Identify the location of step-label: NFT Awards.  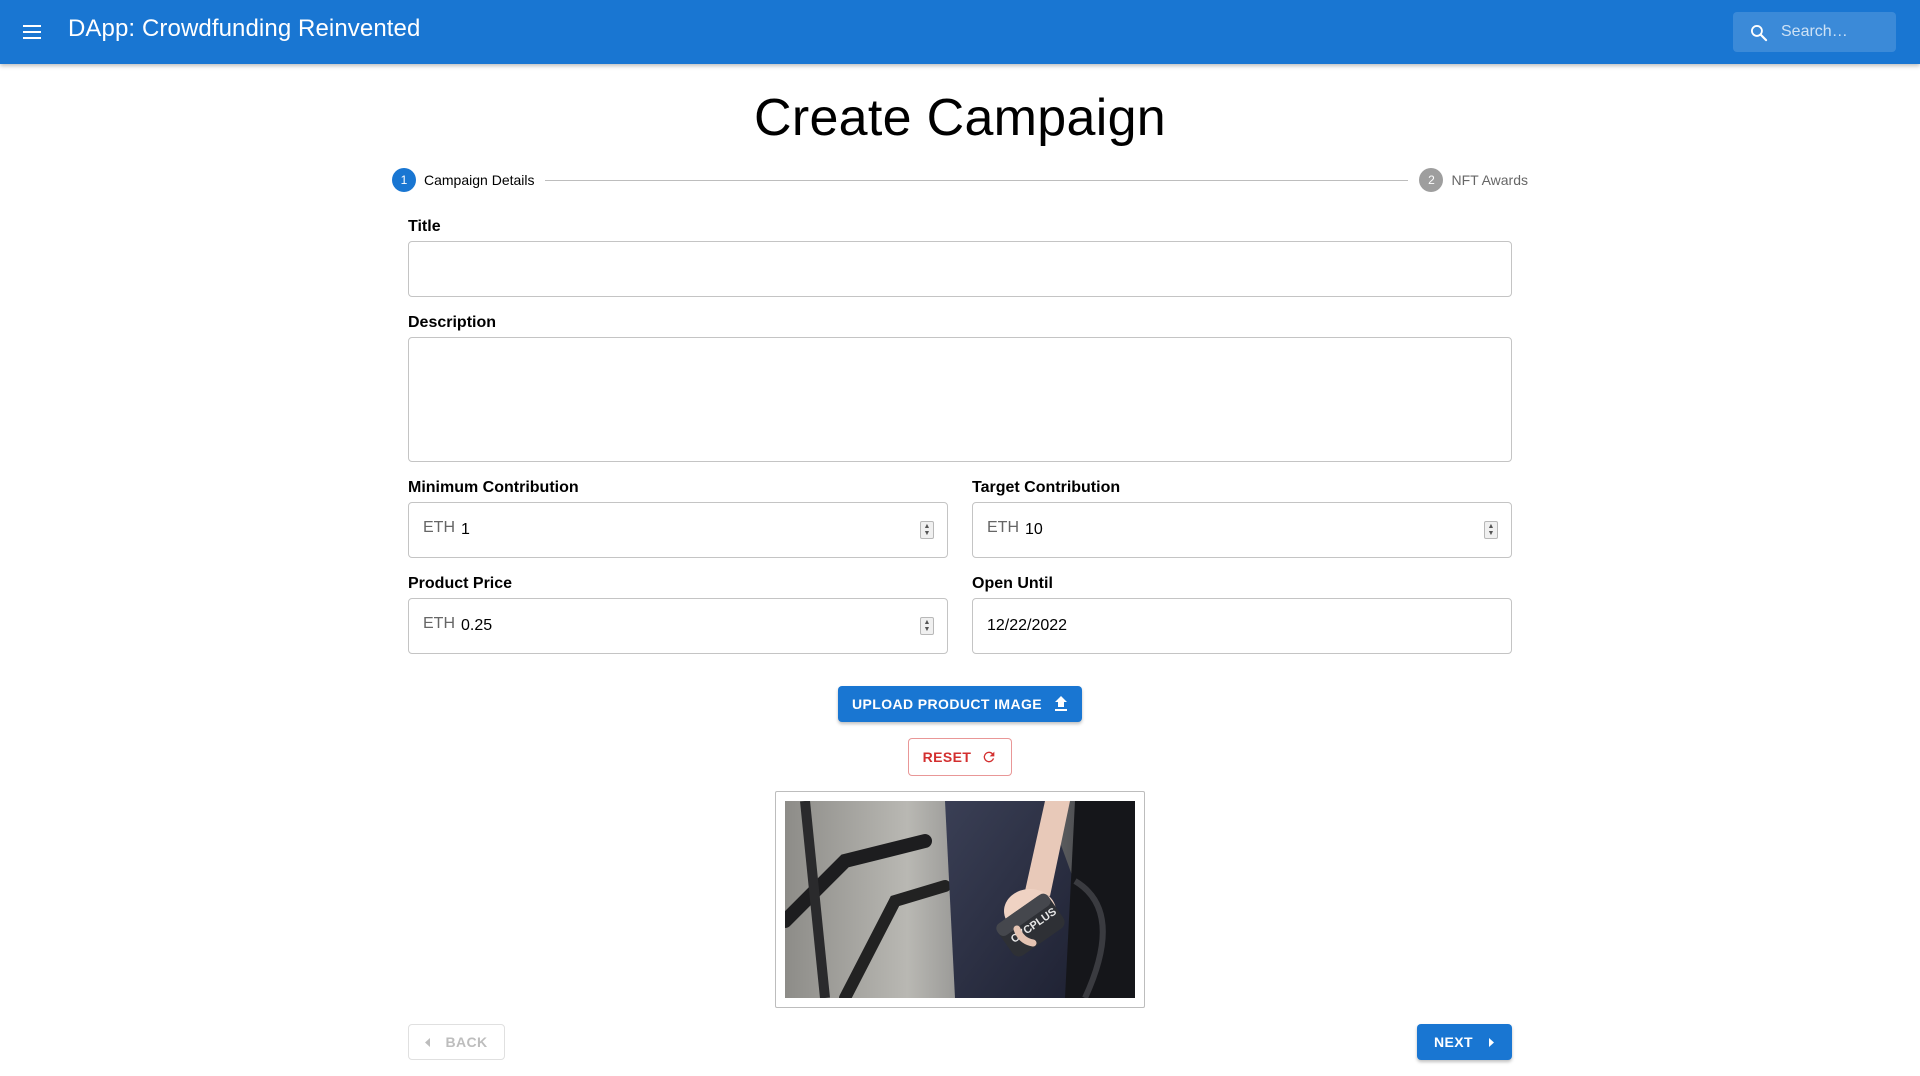
(1489, 180).